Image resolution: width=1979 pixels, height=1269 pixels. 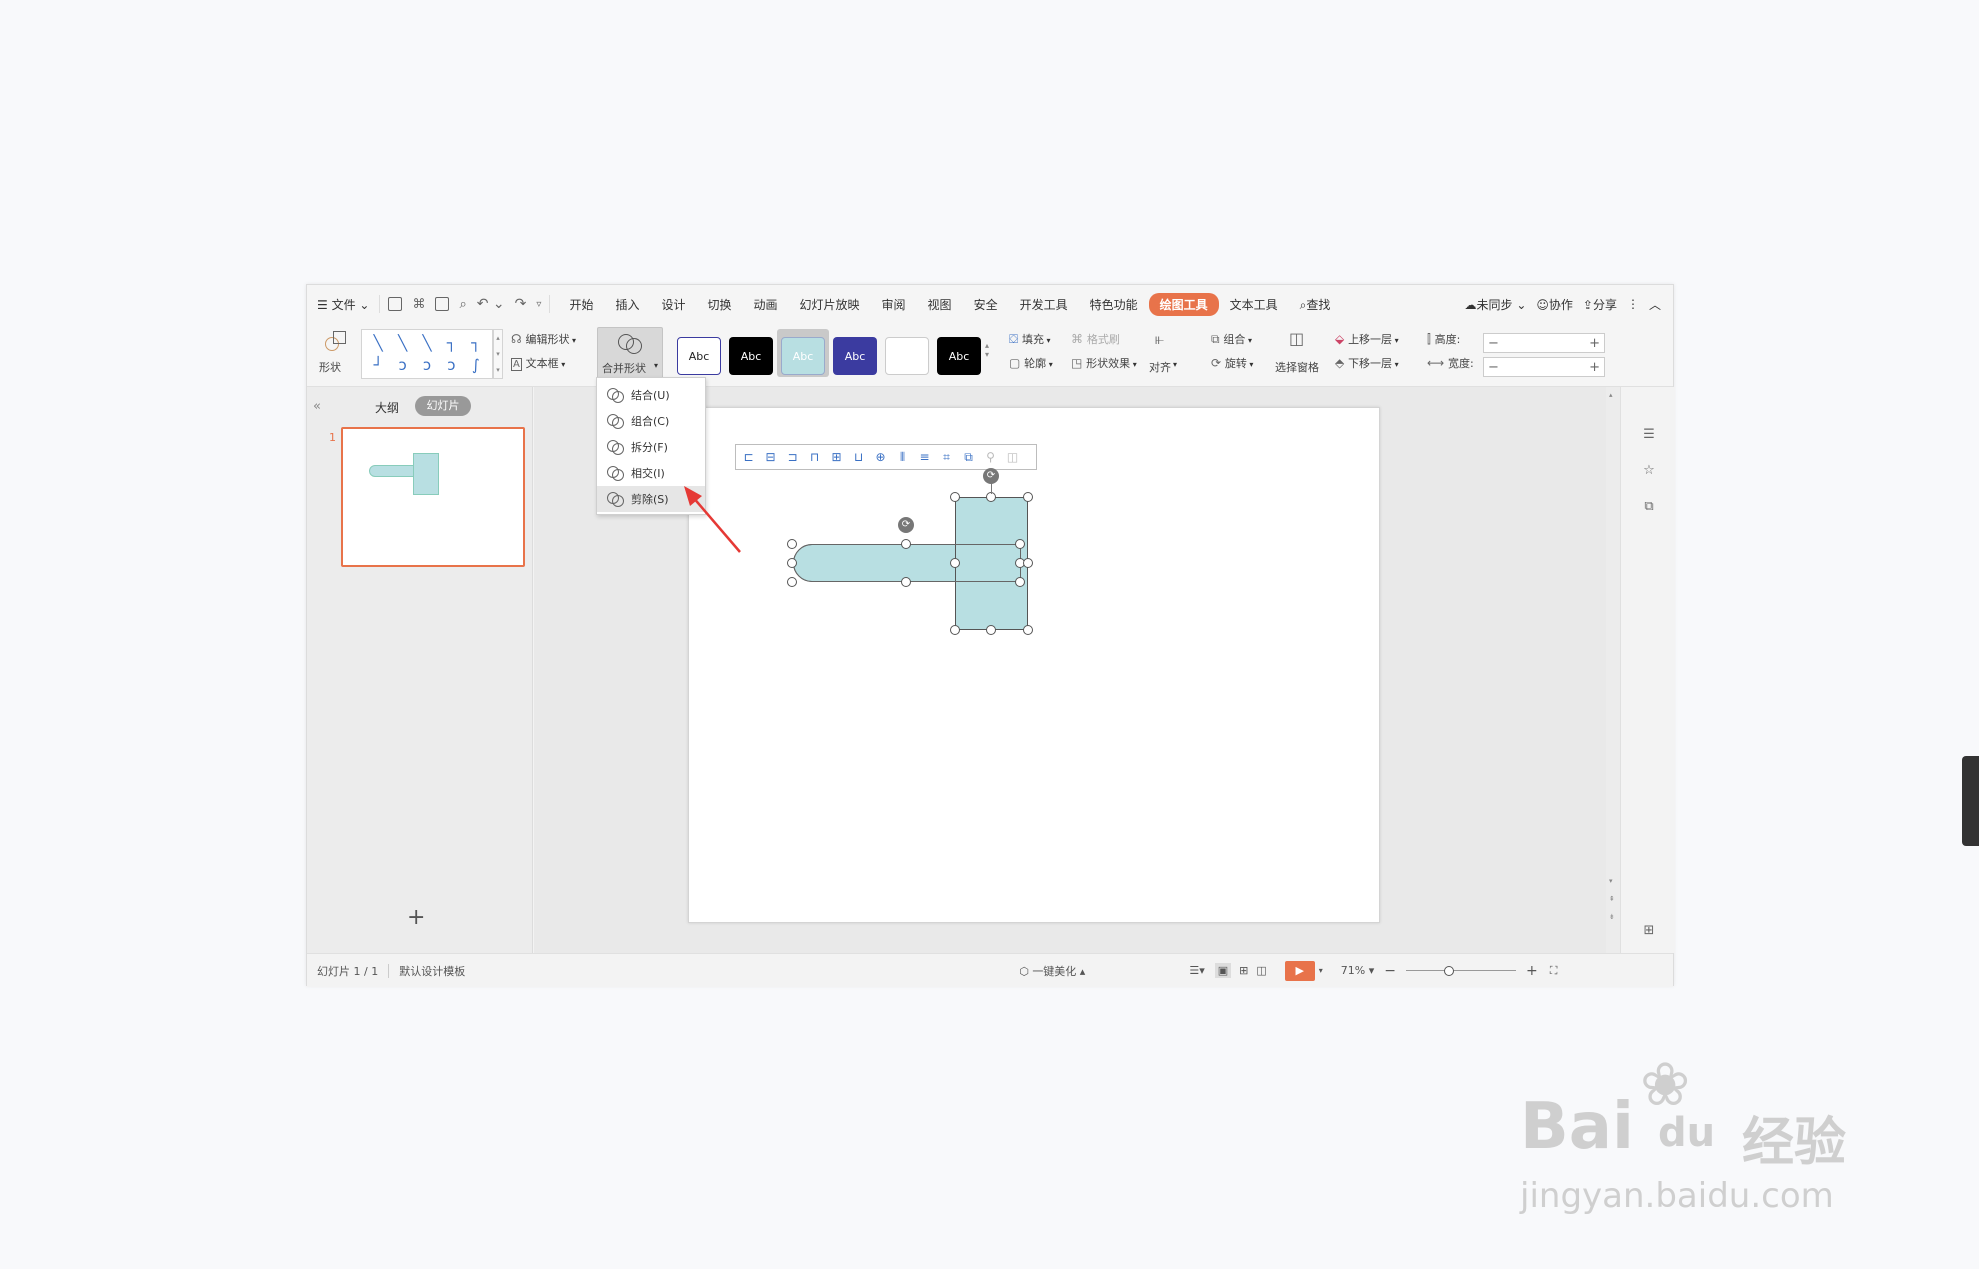 What do you see at coordinates (432, 971) in the screenshot?
I see `template-name: 默认设计模板` at bounding box center [432, 971].